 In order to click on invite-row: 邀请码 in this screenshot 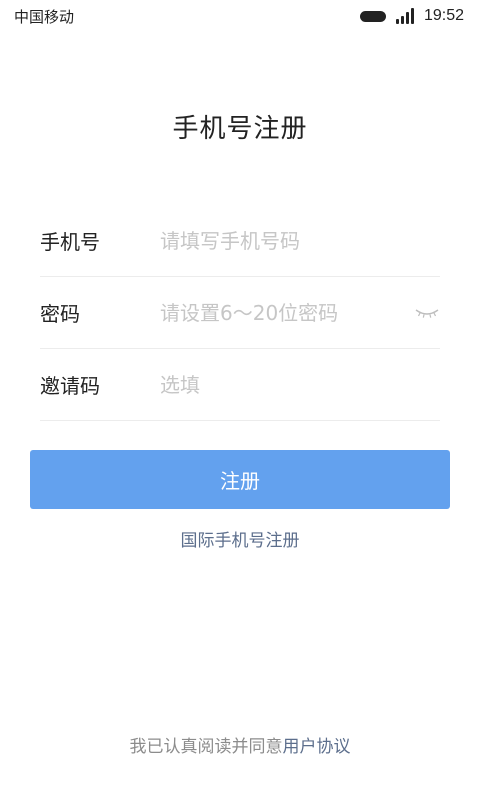, I will do `click(240, 385)`.